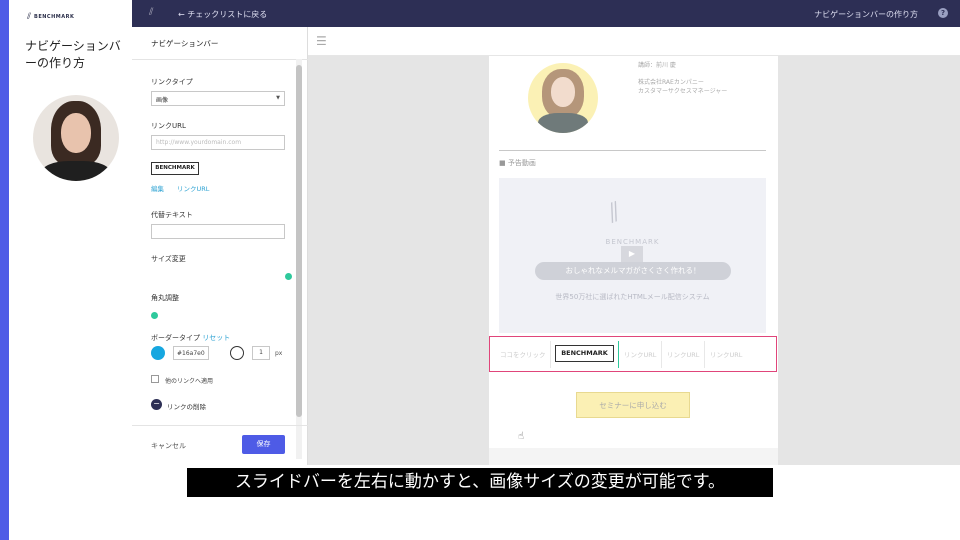  What do you see at coordinates (634, 41) in the screenshot?
I see `canvas-toolbar: ☰` at bounding box center [634, 41].